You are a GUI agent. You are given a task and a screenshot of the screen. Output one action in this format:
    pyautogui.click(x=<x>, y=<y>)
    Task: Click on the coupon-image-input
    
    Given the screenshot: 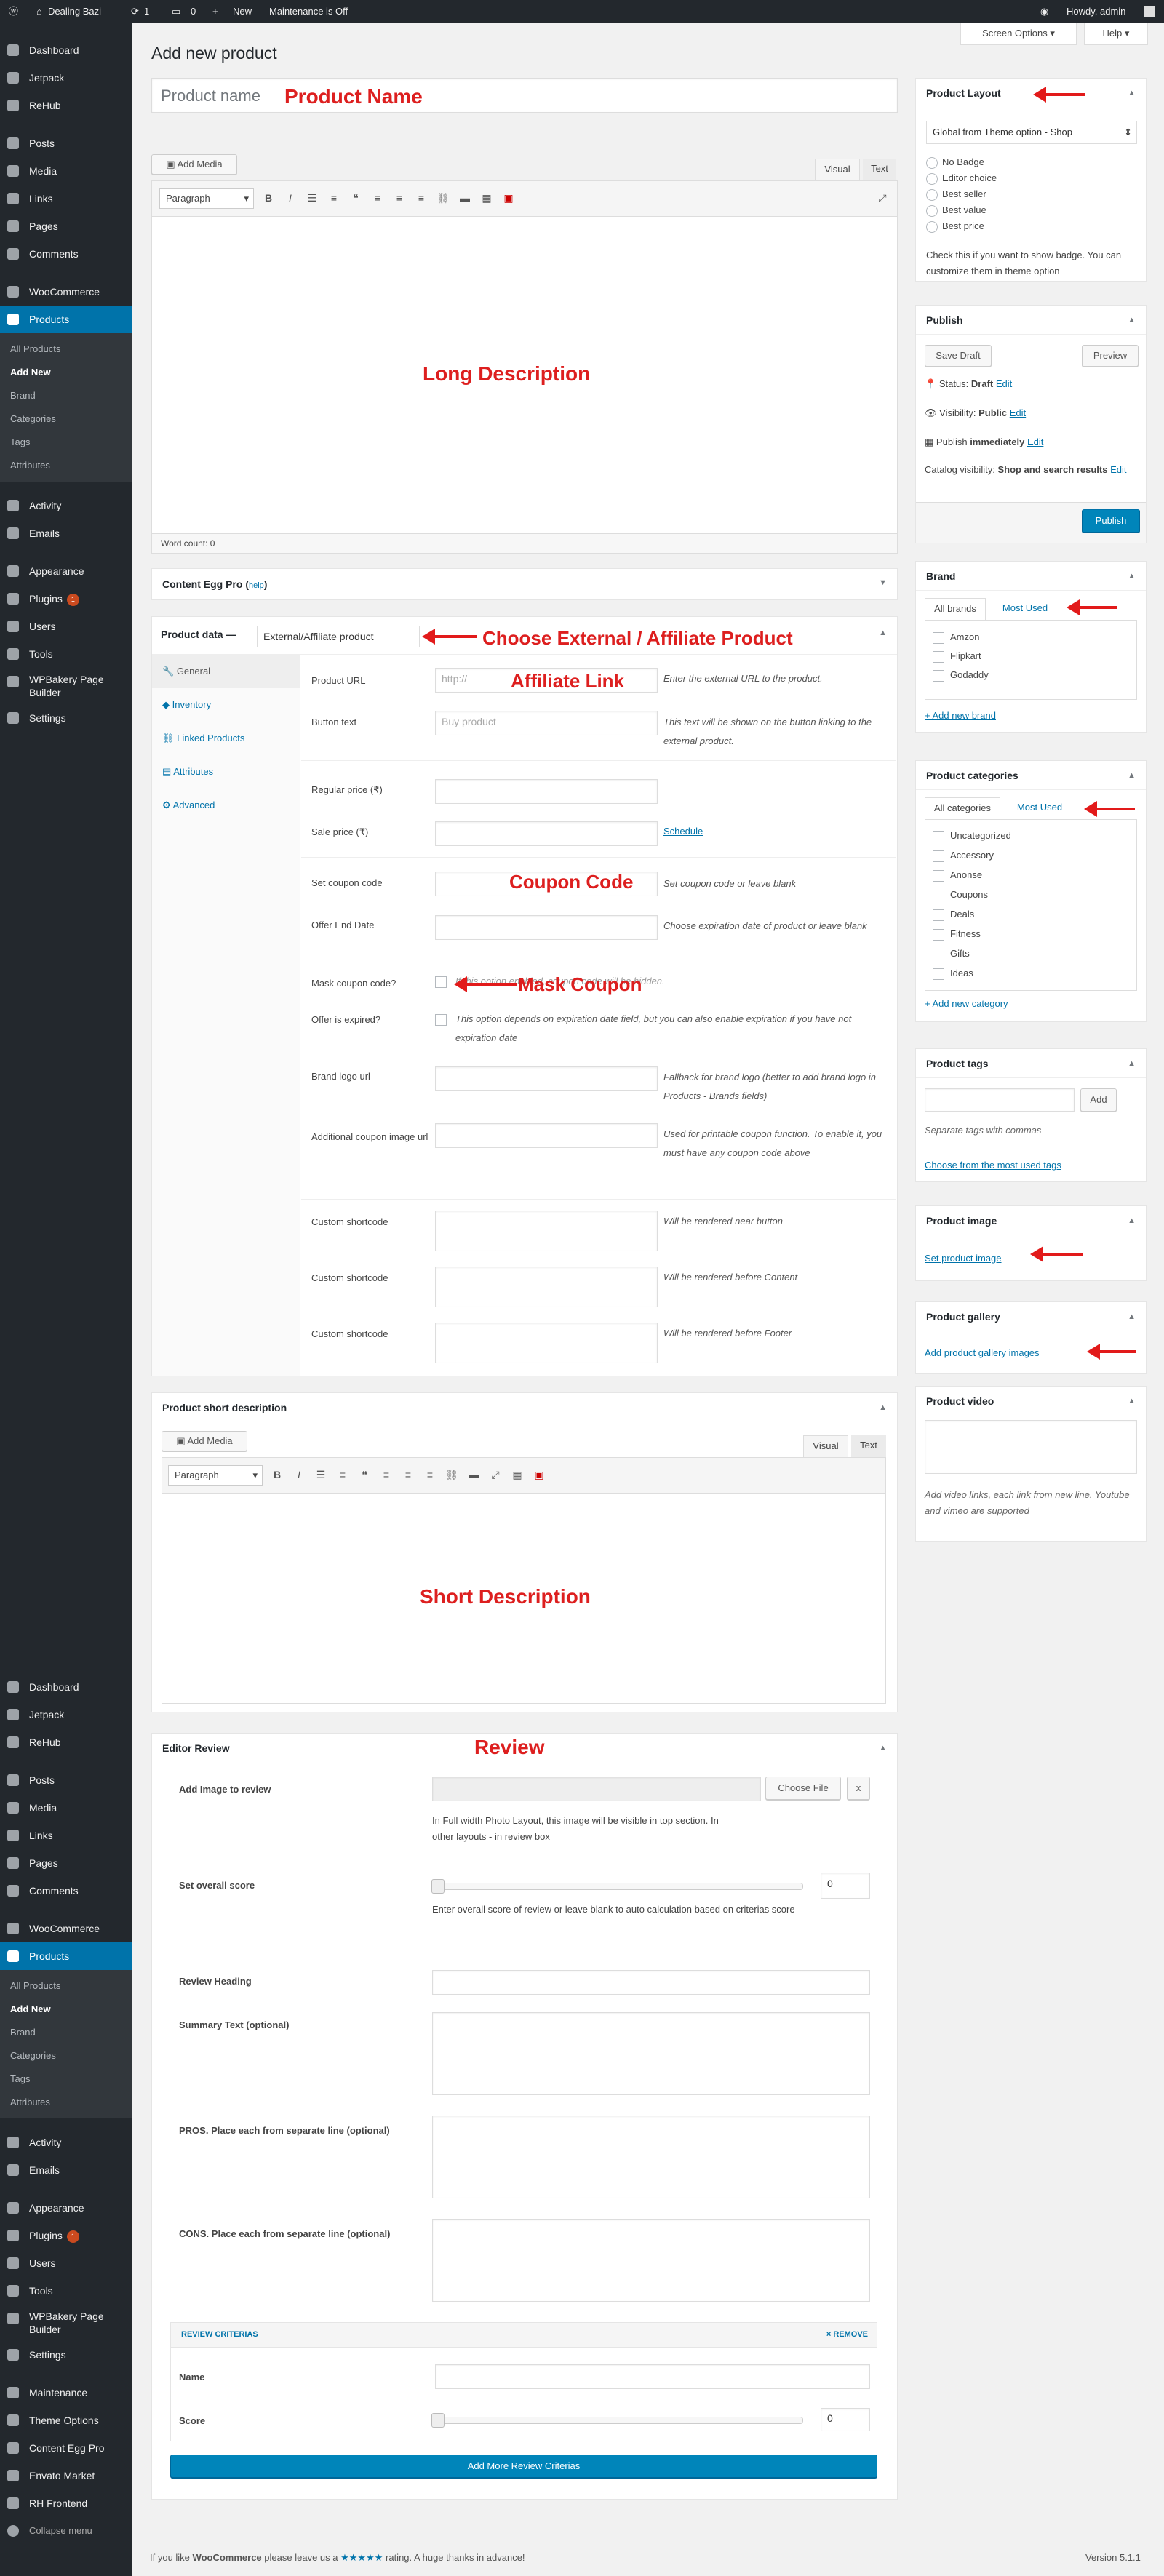 What is the action you would take?
    pyautogui.click(x=546, y=1135)
    